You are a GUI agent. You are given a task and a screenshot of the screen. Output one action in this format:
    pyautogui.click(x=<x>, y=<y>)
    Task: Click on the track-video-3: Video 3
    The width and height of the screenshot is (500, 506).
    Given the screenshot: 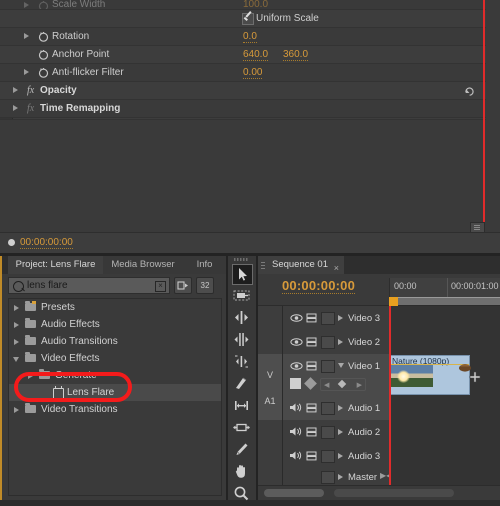 What is the action you would take?
    pyautogui.click(x=379, y=318)
    